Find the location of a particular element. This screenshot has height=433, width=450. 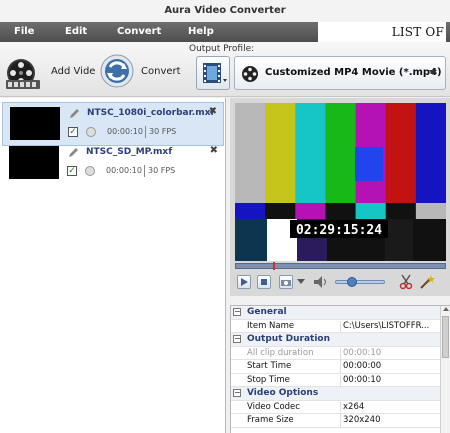

file-name: NTSC_1080i_colorbar.mxf is located at coordinates (150, 113).